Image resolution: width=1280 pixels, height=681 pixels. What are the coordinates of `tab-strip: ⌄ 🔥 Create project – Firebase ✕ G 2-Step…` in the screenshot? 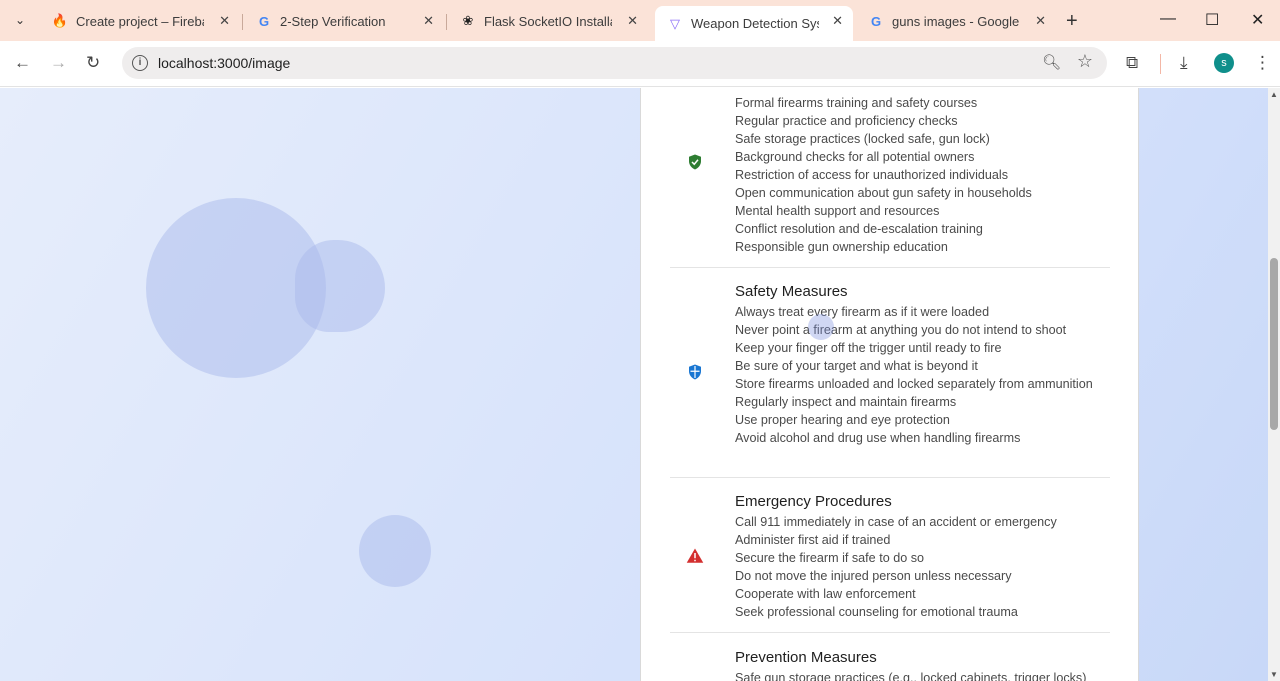 It's located at (640, 20).